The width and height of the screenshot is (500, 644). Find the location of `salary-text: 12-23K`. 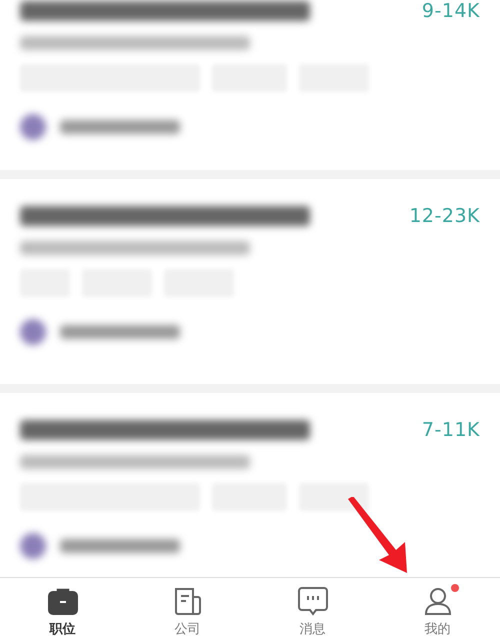

salary-text: 12-23K is located at coordinates (444, 216).